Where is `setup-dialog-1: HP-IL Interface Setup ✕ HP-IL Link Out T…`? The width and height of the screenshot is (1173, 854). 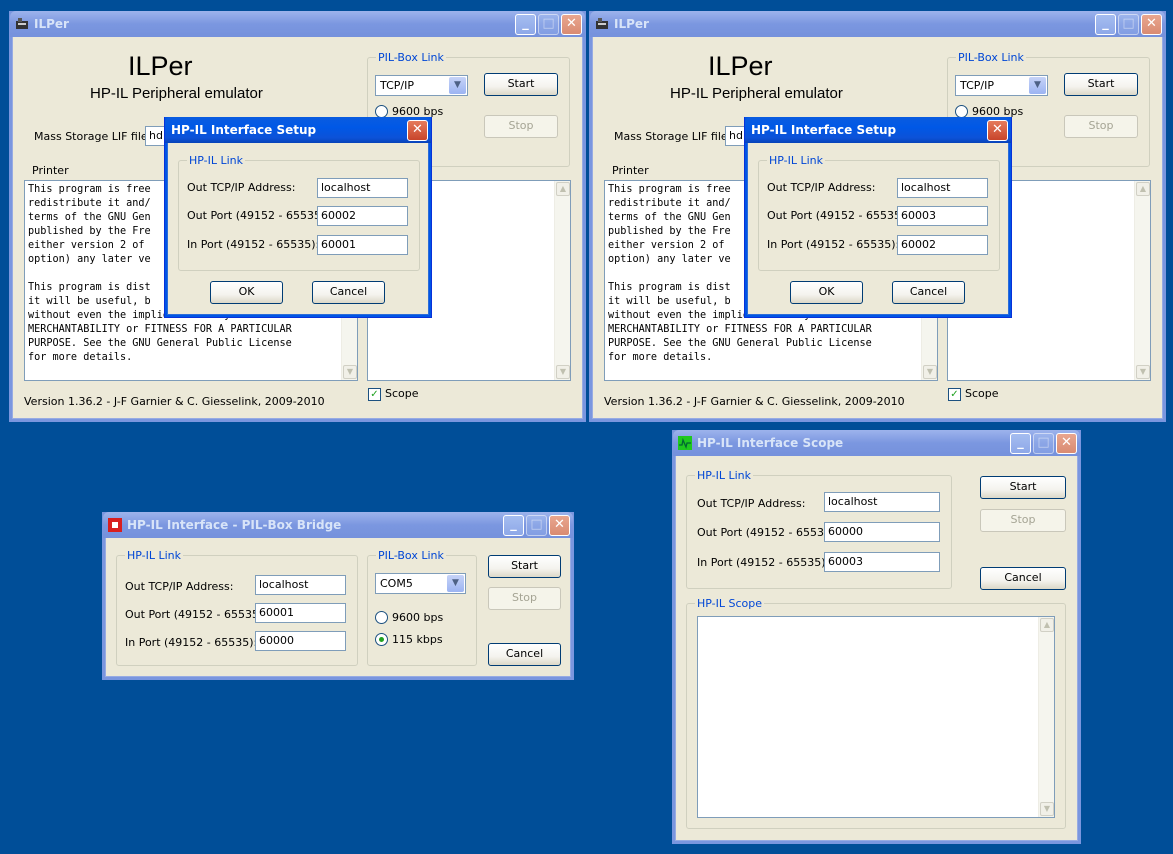 setup-dialog-1: HP-IL Interface Setup ✕ HP-IL Link Out T… is located at coordinates (298, 217).